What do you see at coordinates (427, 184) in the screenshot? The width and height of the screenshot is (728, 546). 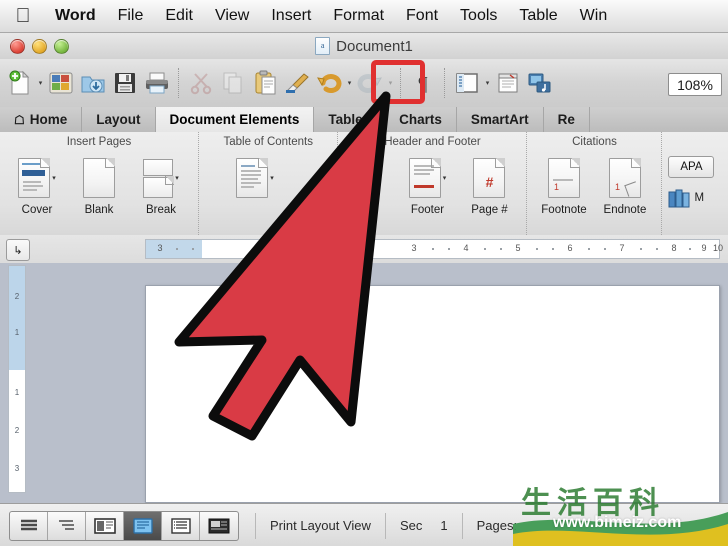 I see `footer-button: ▾ Footer` at bounding box center [427, 184].